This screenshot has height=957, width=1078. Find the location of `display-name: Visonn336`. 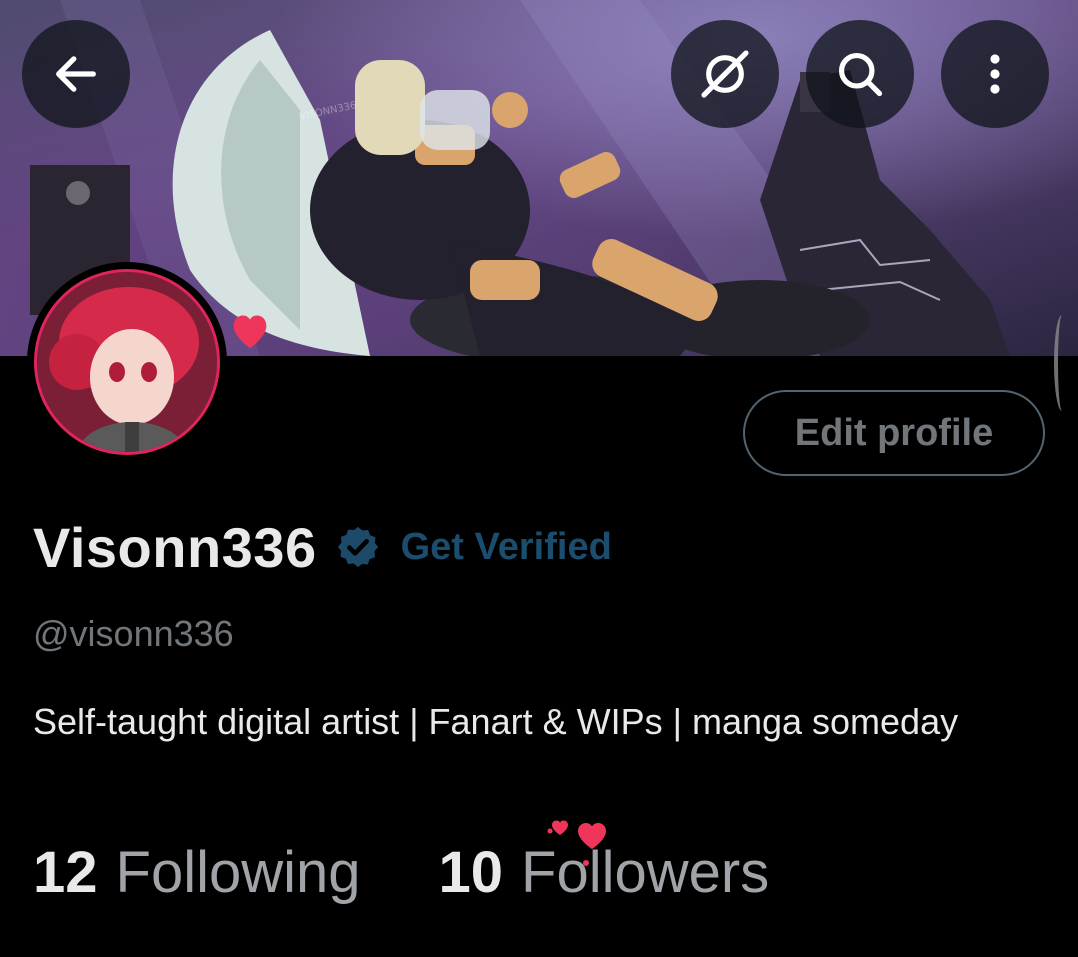

display-name: Visonn336 is located at coordinates (175, 547).